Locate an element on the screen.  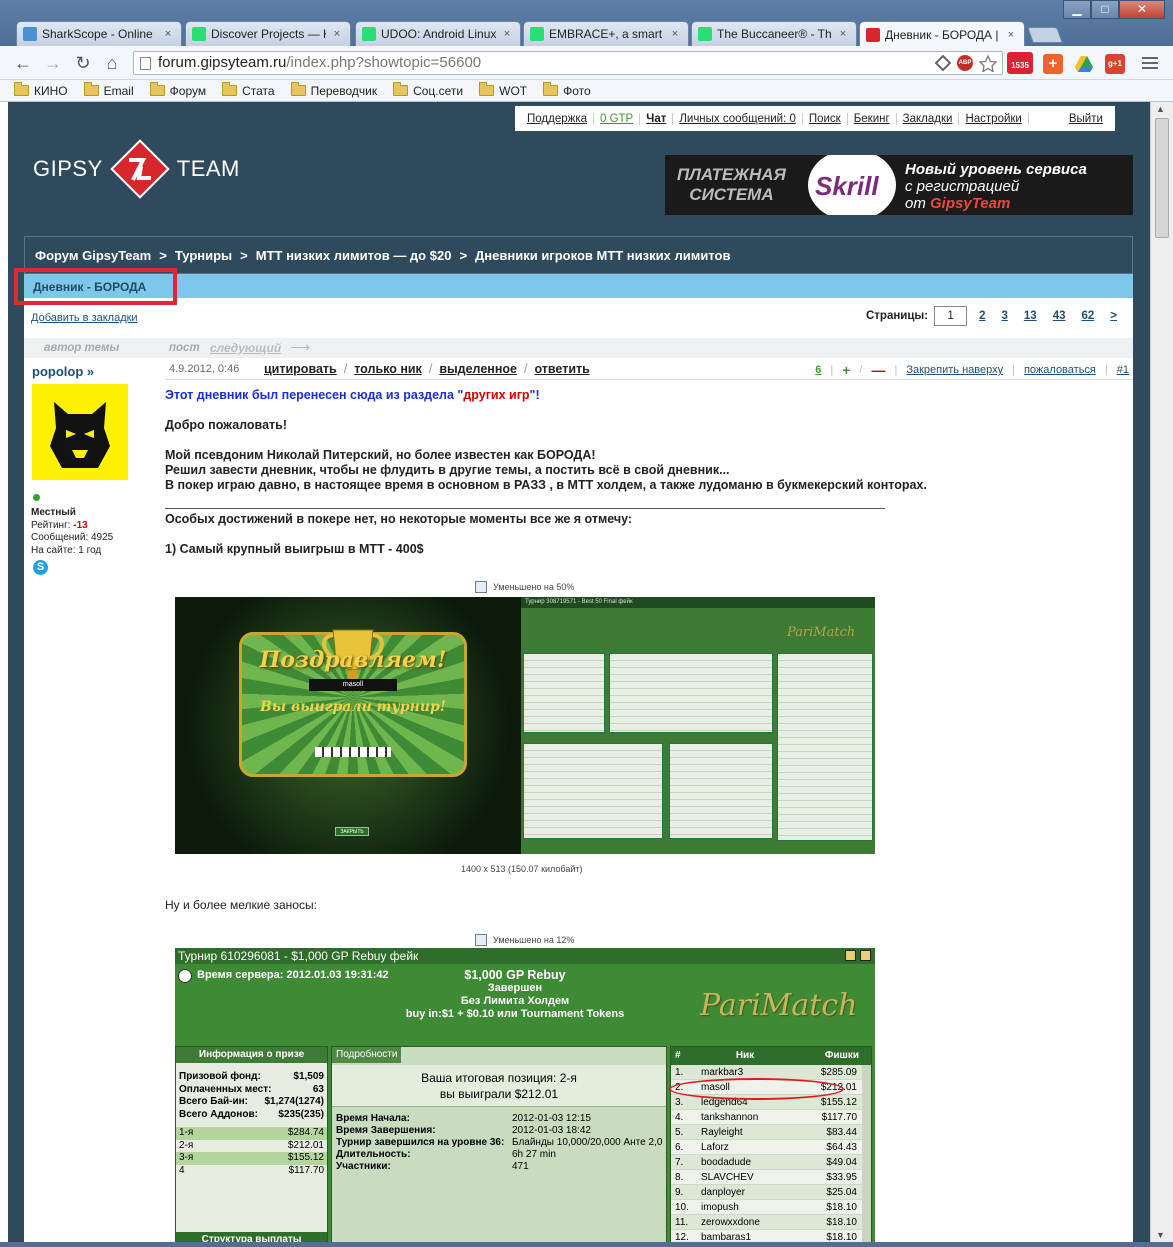
tab-5: Дневник - БОРОДА | × is located at coordinates (942, 34).